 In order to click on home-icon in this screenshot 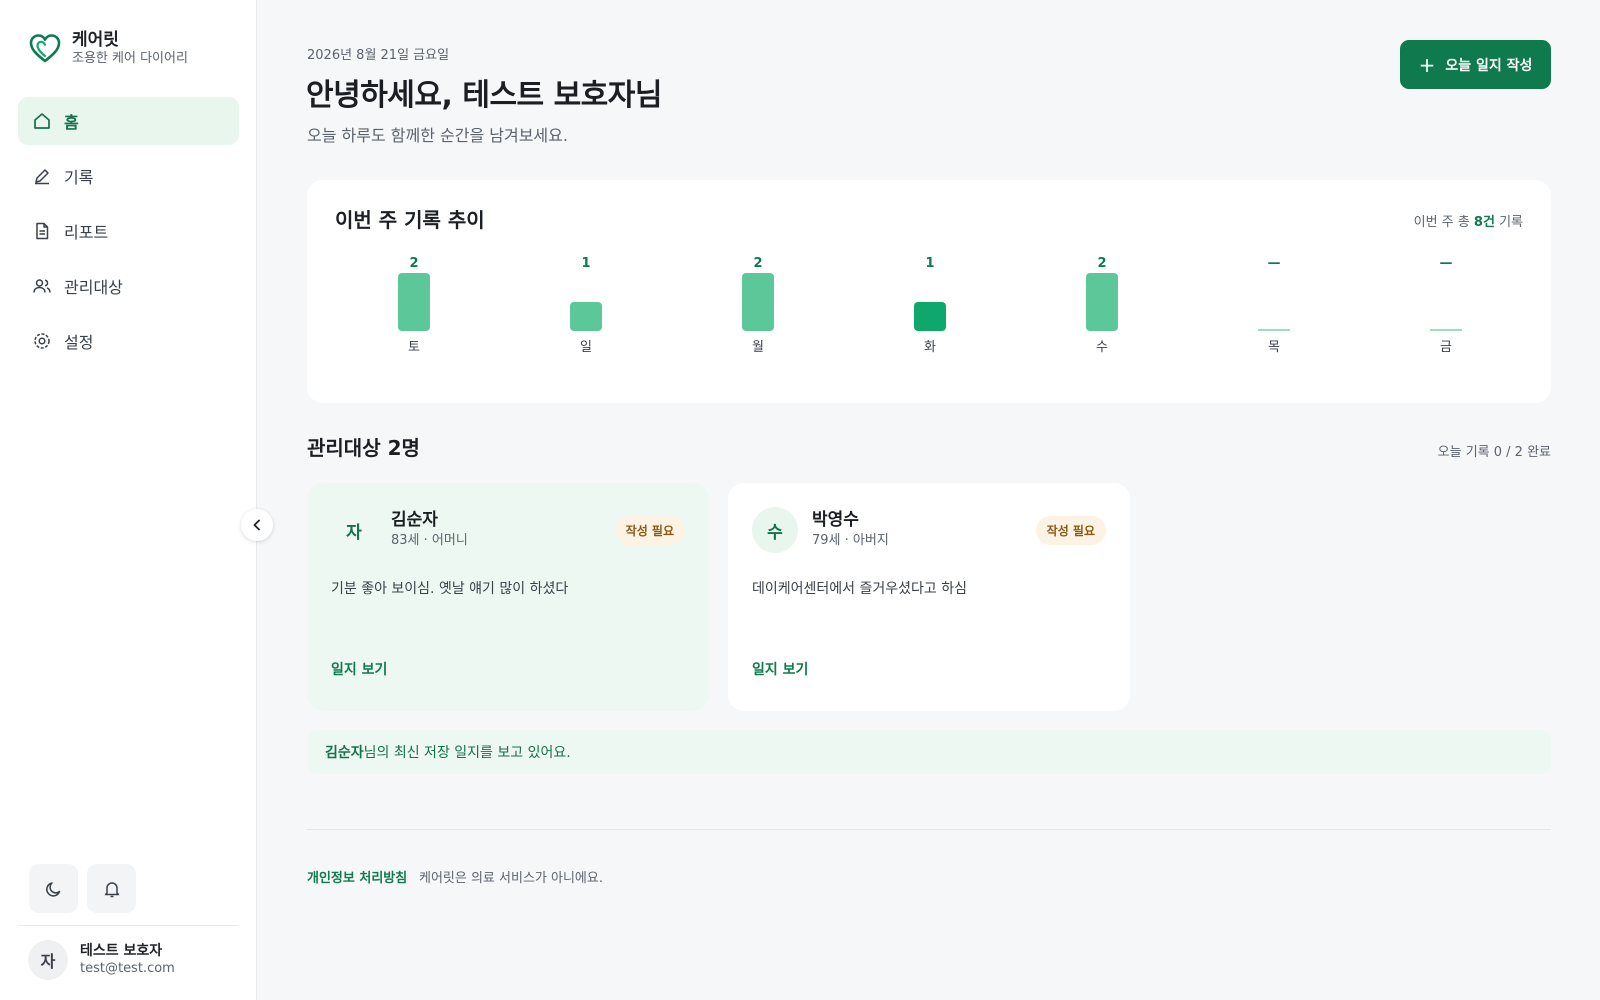, I will do `click(42, 121)`.